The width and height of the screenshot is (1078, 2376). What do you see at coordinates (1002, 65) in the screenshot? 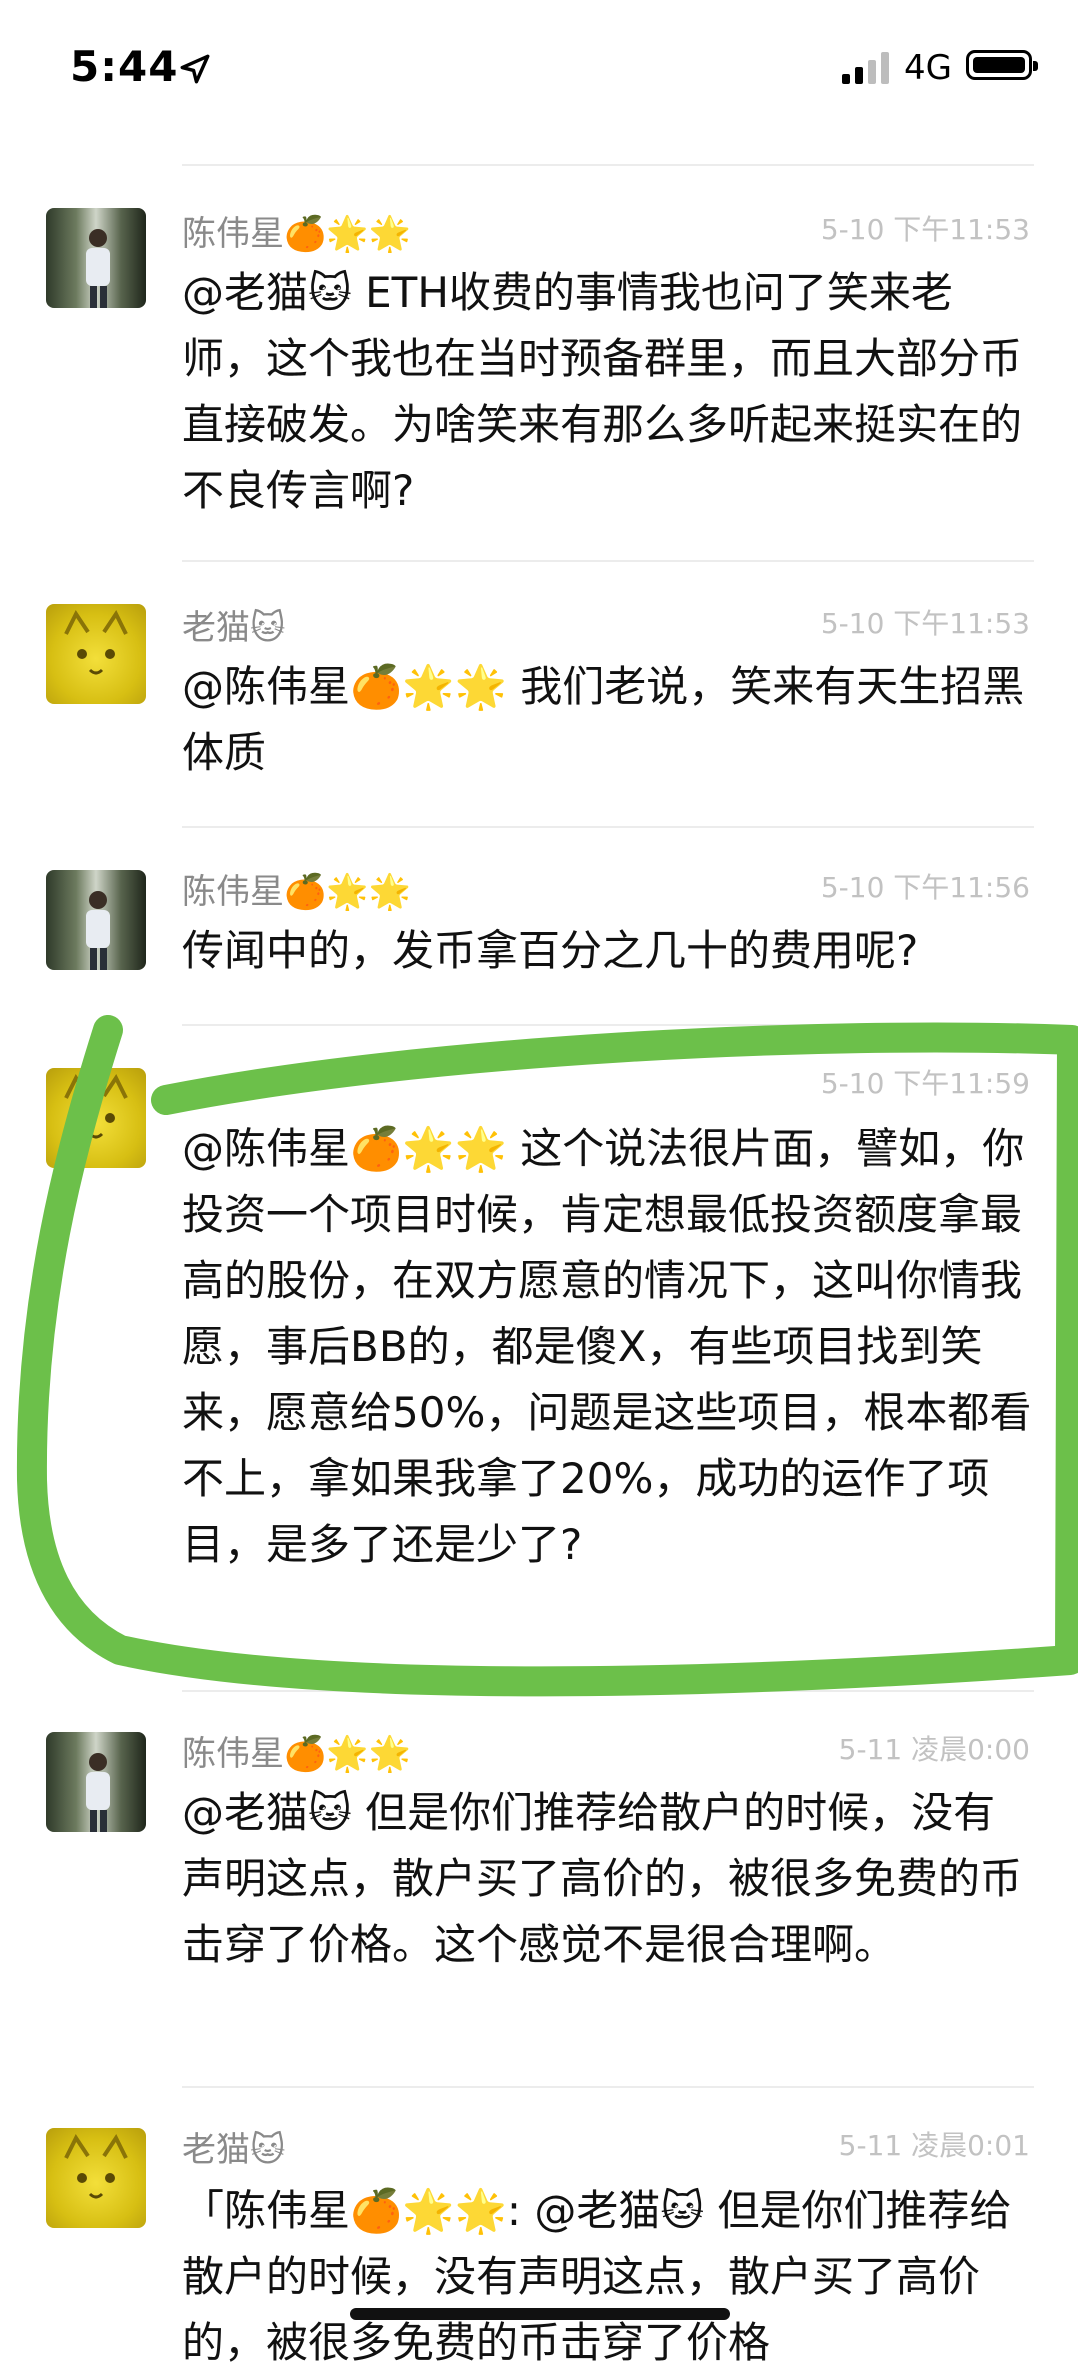
I see `battery-icon` at bounding box center [1002, 65].